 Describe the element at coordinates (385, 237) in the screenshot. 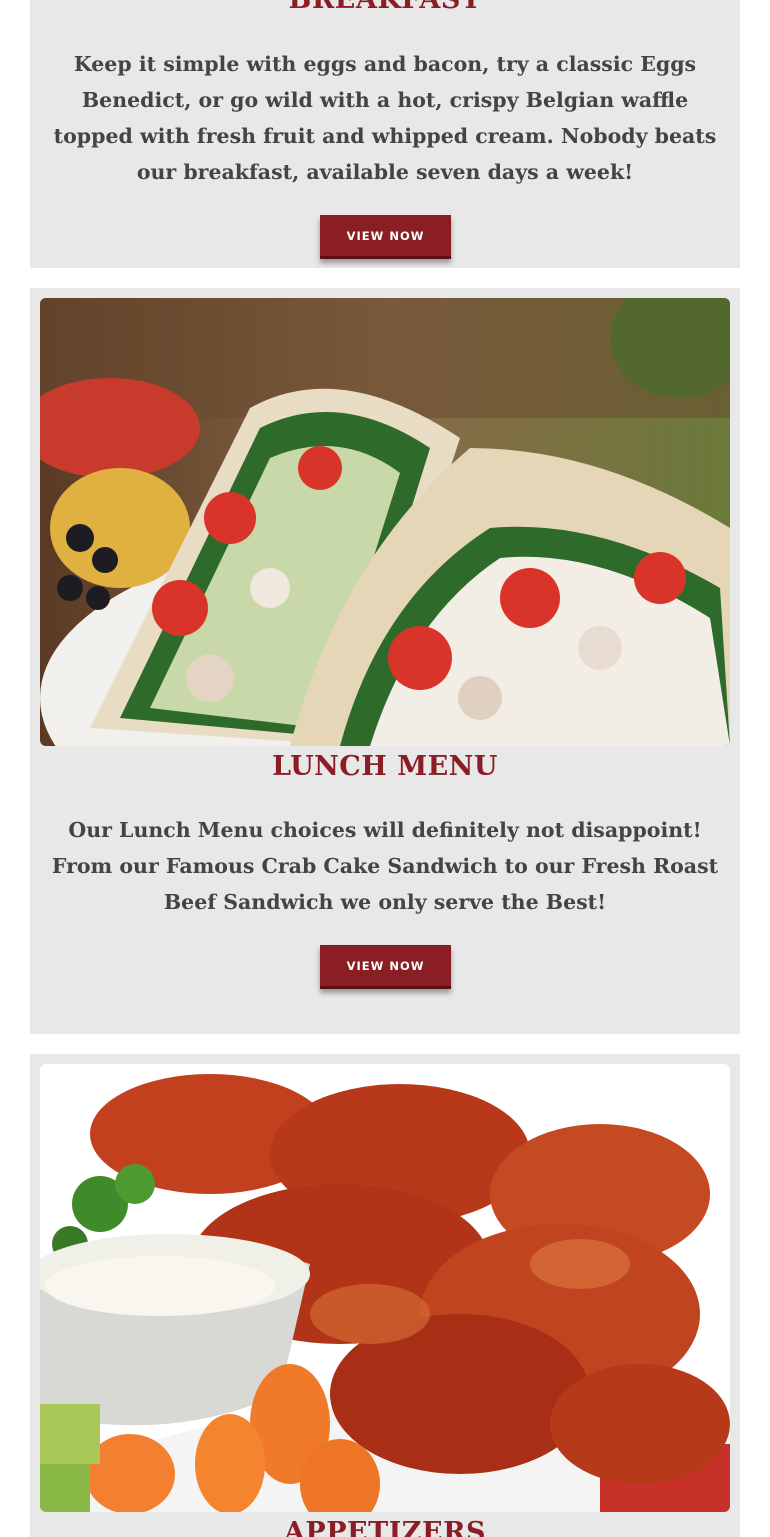

I see `breakfast-view-now-button: VIEW NOW` at that location.